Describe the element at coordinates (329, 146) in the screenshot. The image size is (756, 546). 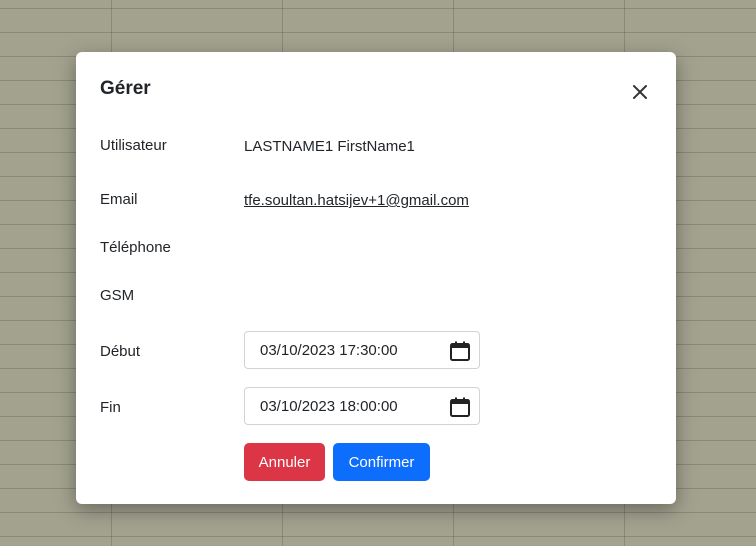
I see `user-value: LASTNAME1 FirstName1` at that location.